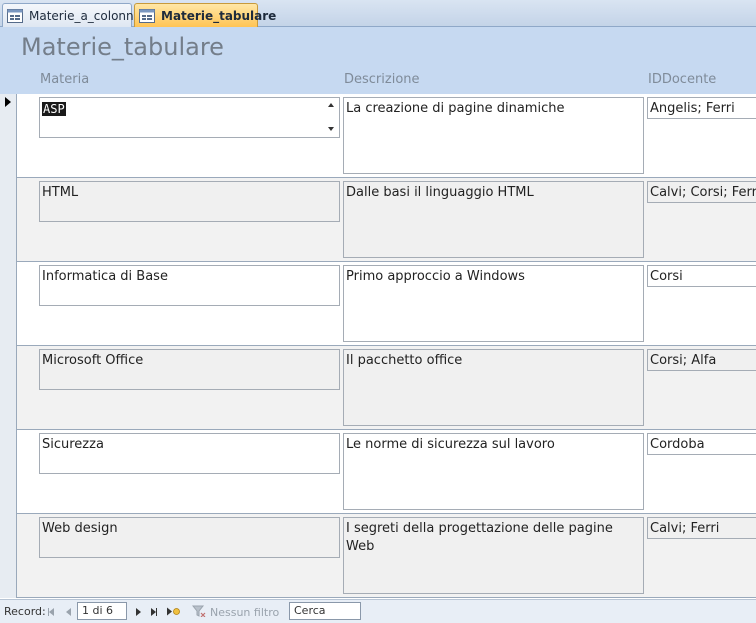 The height and width of the screenshot is (623, 756). I want to click on next-record-icon, so click(138, 611).